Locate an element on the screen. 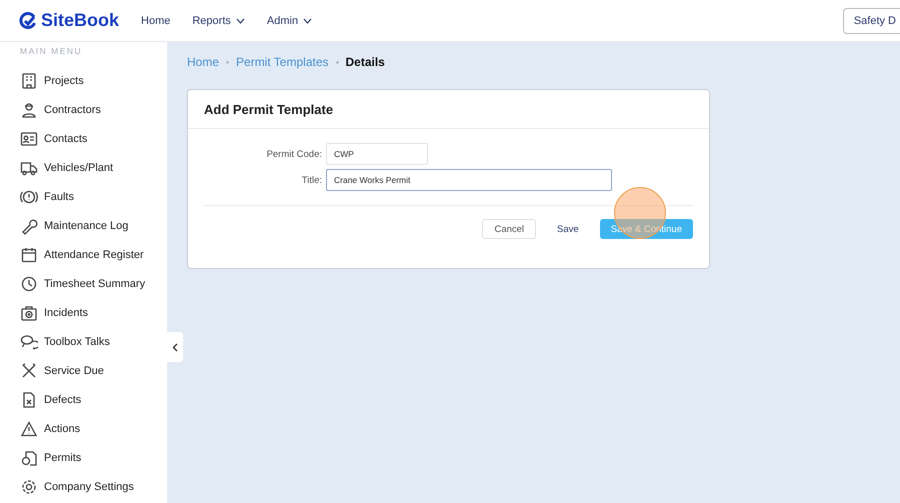 The width and height of the screenshot is (900, 503). wrench-icon is located at coordinates (29, 225).